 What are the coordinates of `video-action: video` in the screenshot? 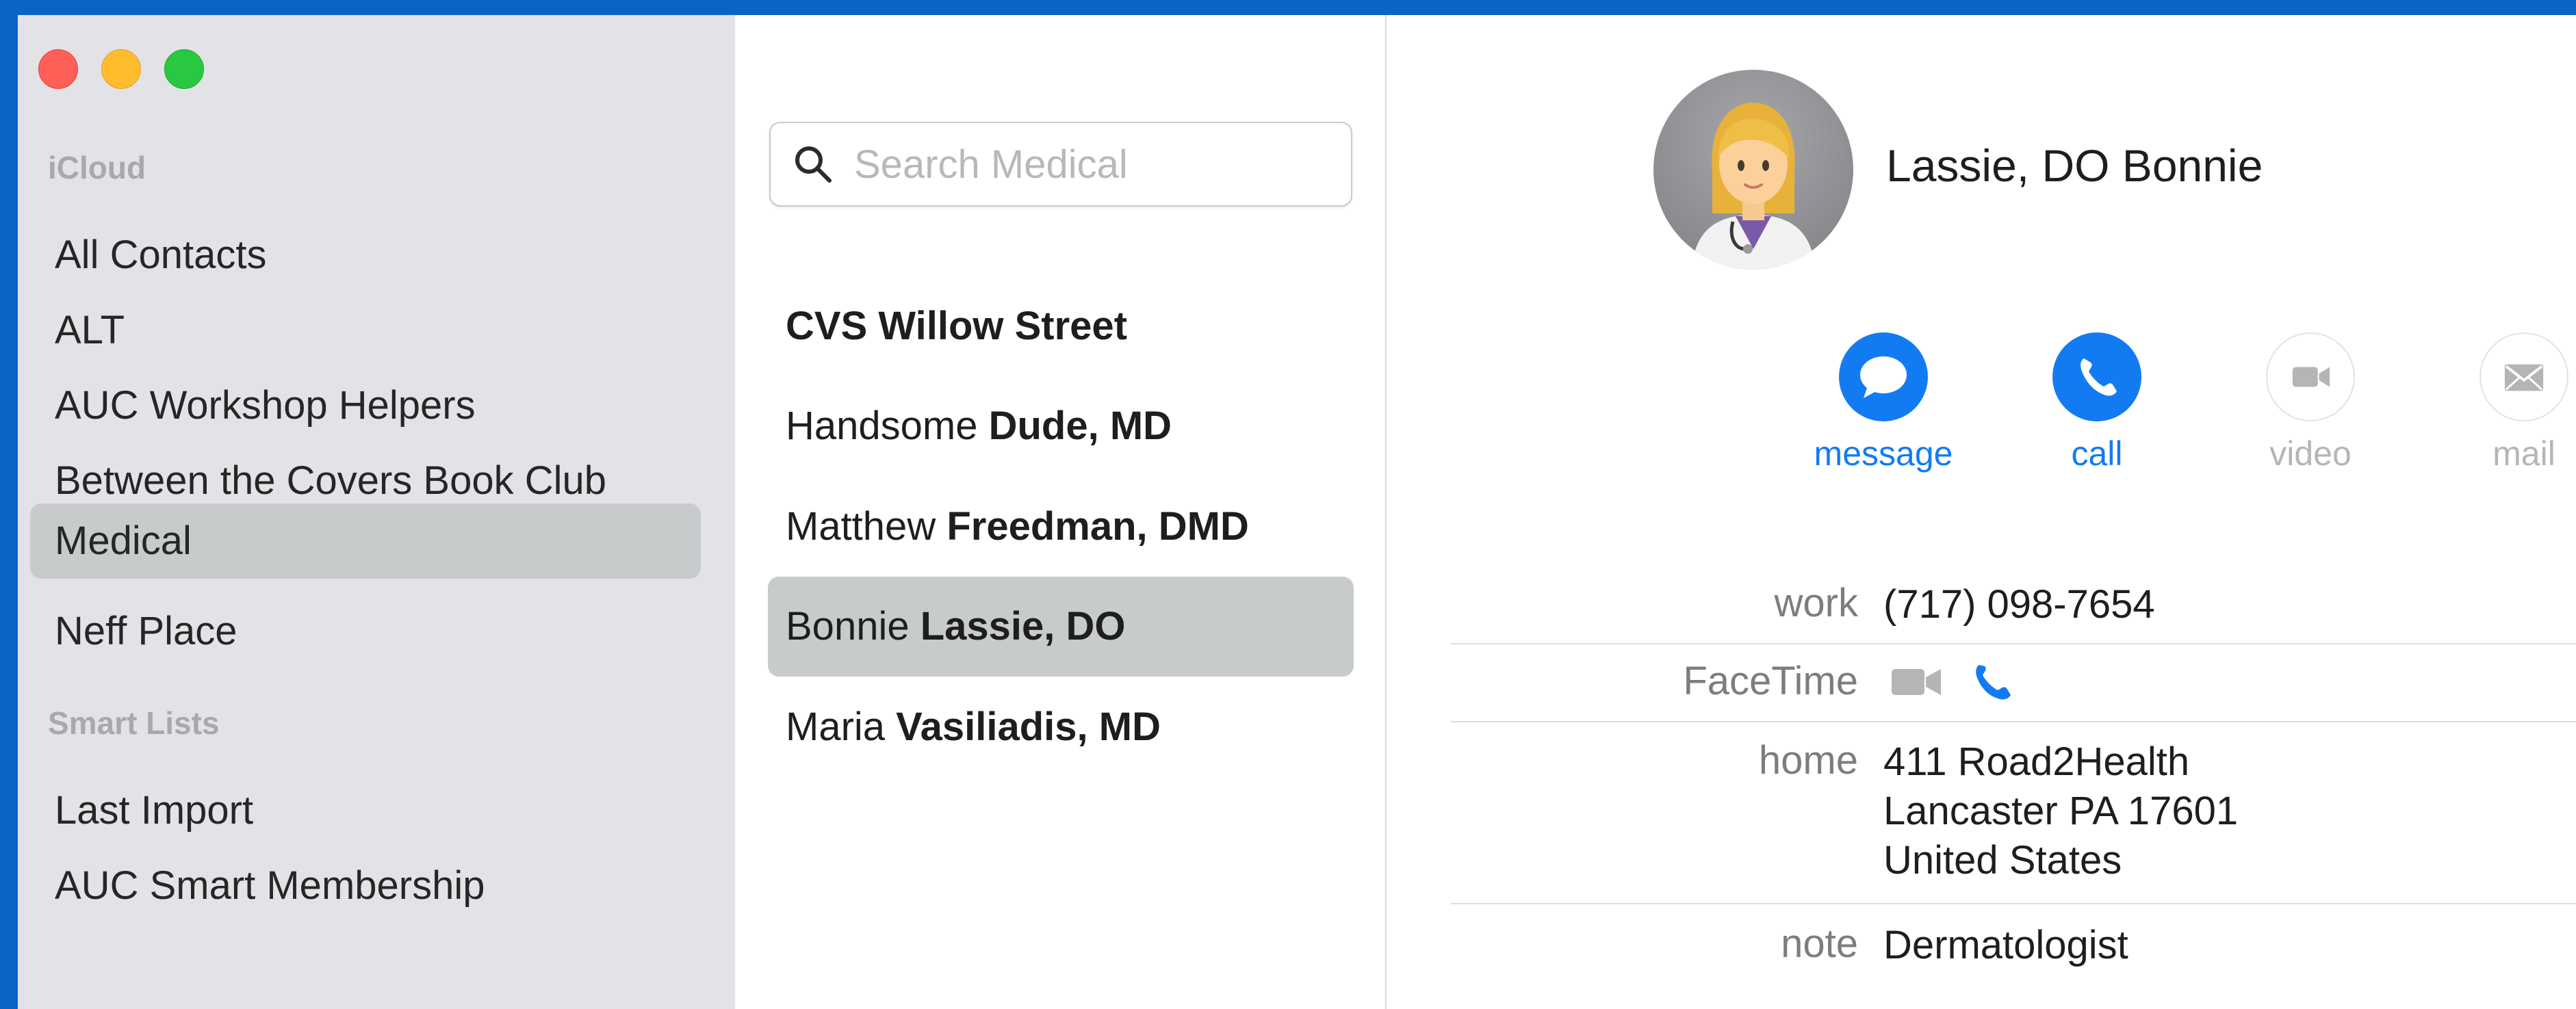 It's located at (2310, 402).